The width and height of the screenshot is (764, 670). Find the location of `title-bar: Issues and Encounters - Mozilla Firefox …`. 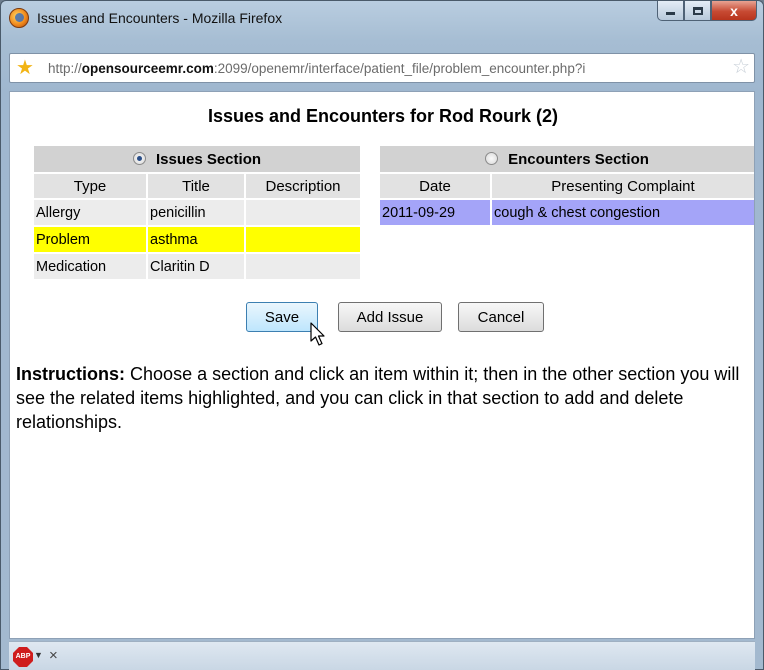

title-bar: Issues and Encounters - Mozilla Firefox … is located at coordinates (382, 18).